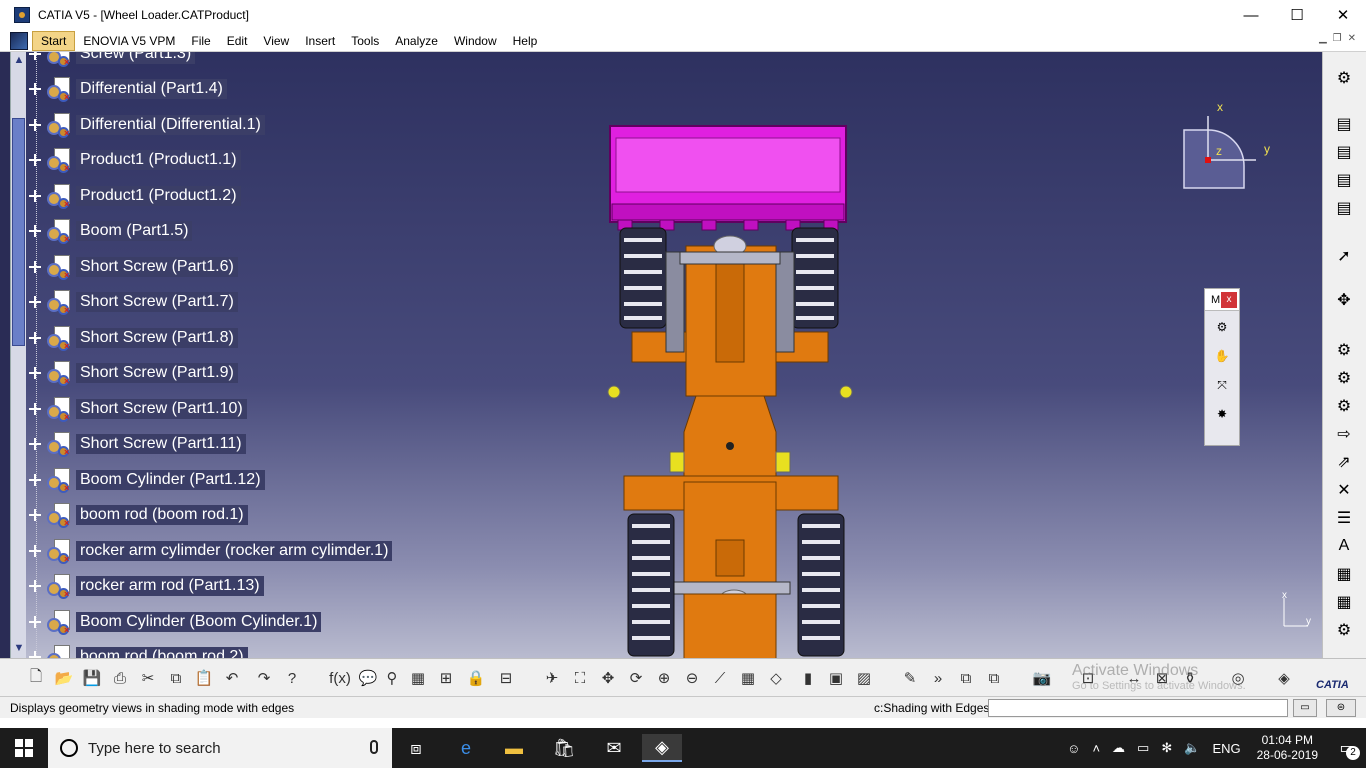  Describe the element at coordinates (210, 480) in the screenshot. I see `tree-item: × Boom Cylinder (Part1.12)` at that location.